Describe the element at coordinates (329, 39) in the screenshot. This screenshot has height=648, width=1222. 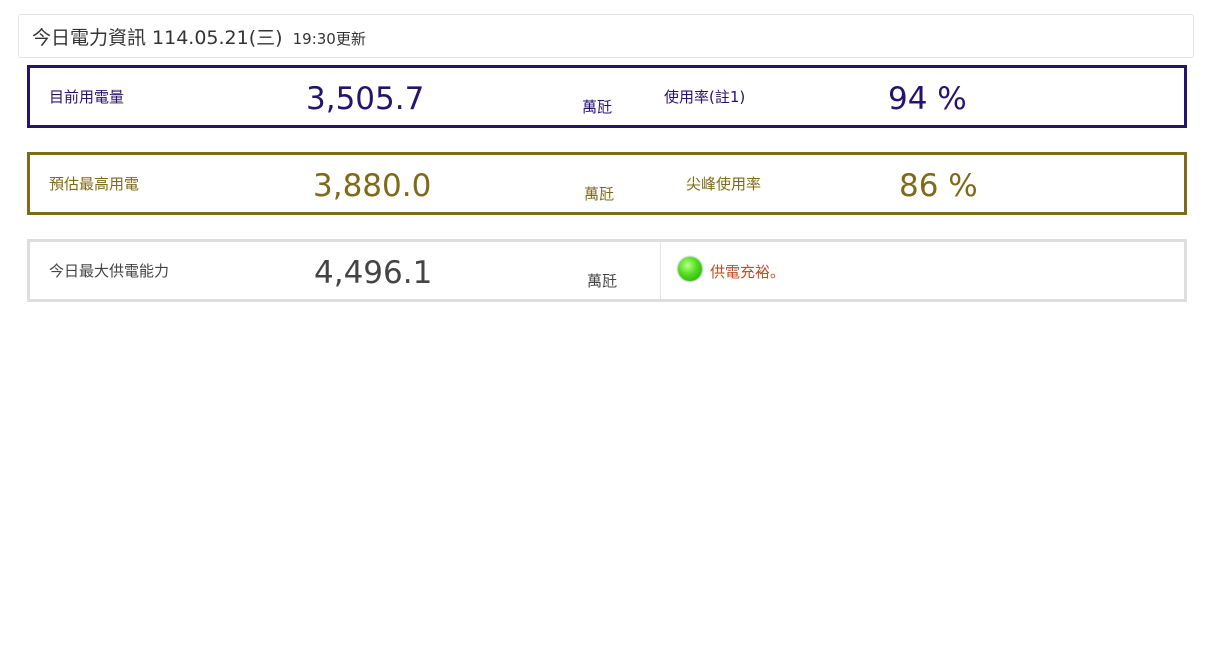
I see `header-updated-time: 19:30更新` at that location.